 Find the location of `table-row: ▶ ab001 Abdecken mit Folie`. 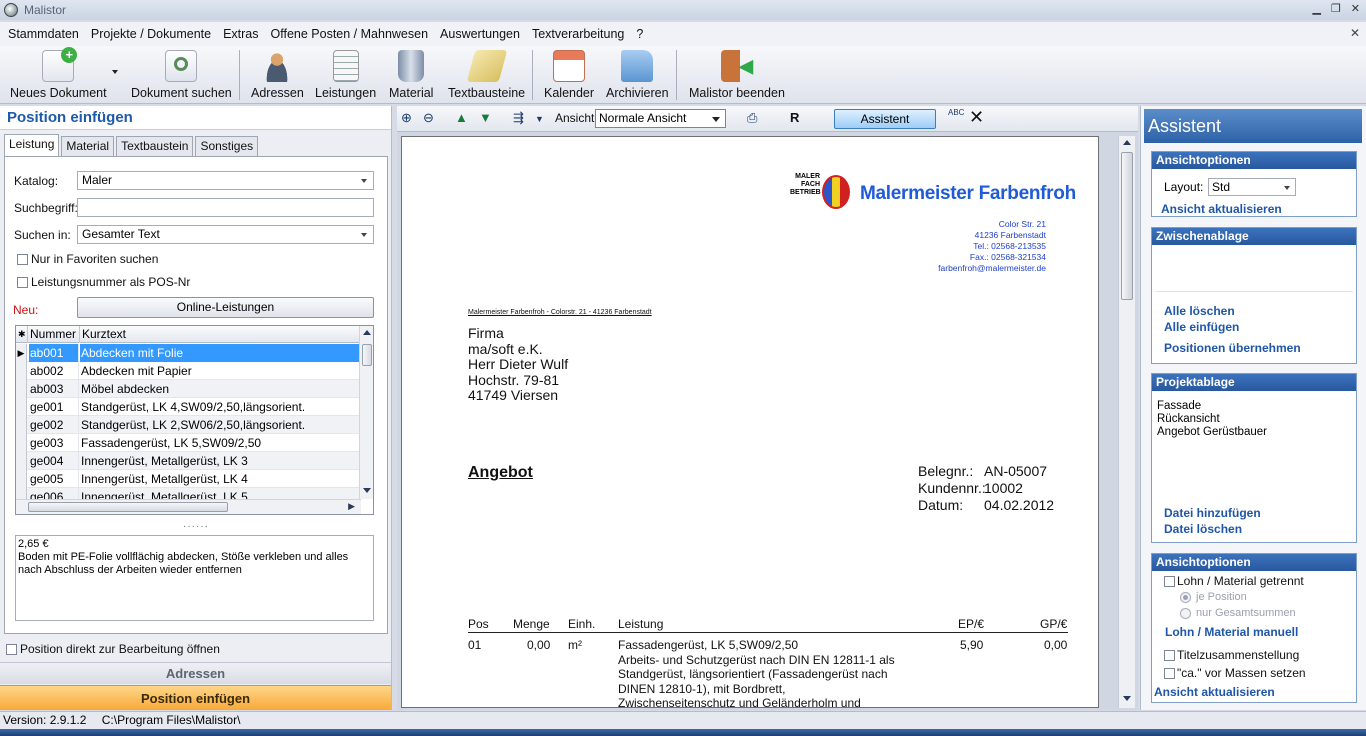

table-row: ▶ ab001 Abdecken mit Folie is located at coordinates (188, 353).